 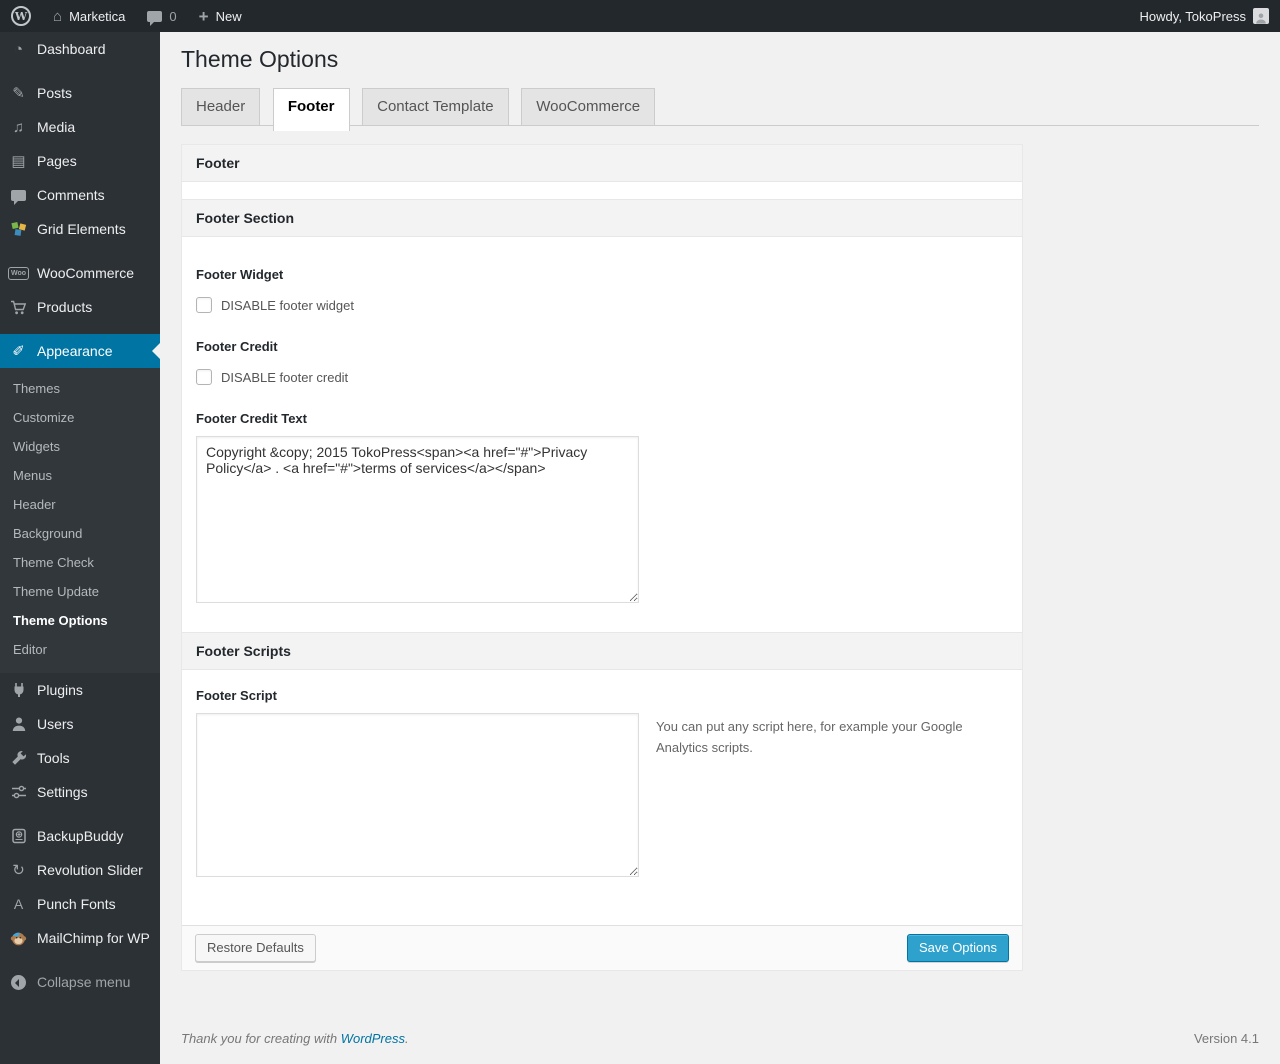 What do you see at coordinates (221, 107) in the screenshot?
I see `tab-header: Header` at bounding box center [221, 107].